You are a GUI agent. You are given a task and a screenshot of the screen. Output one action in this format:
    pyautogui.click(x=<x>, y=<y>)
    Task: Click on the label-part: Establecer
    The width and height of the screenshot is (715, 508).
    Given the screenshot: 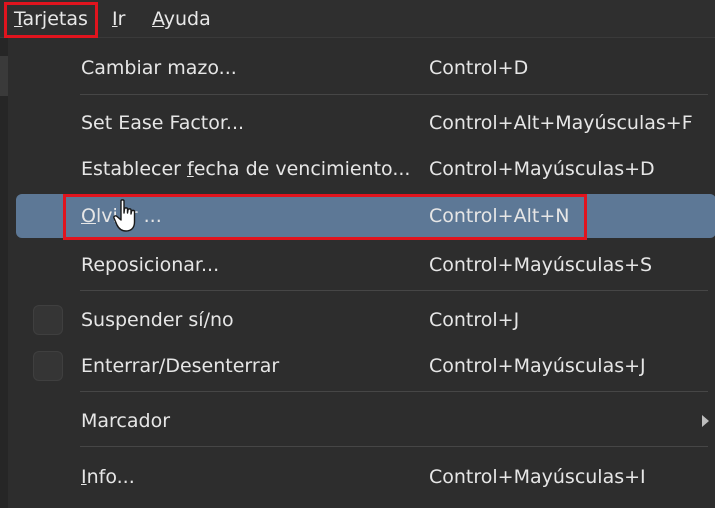 What is the action you would take?
    pyautogui.click(x=134, y=169)
    